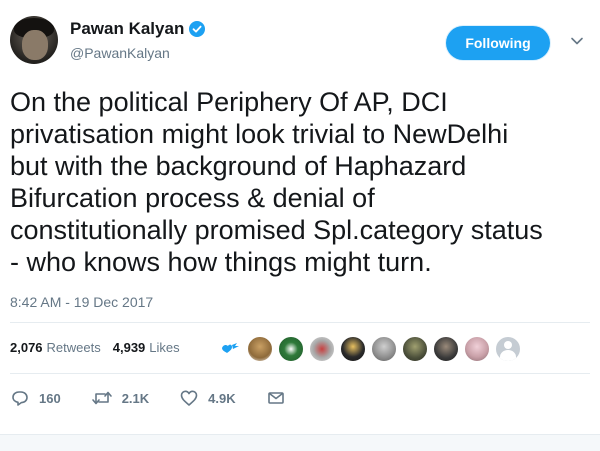  What do you see at coordinates (230, 349) in the screenshot?
I see `twitter-heart-icon` at bounding box center [230, 349].